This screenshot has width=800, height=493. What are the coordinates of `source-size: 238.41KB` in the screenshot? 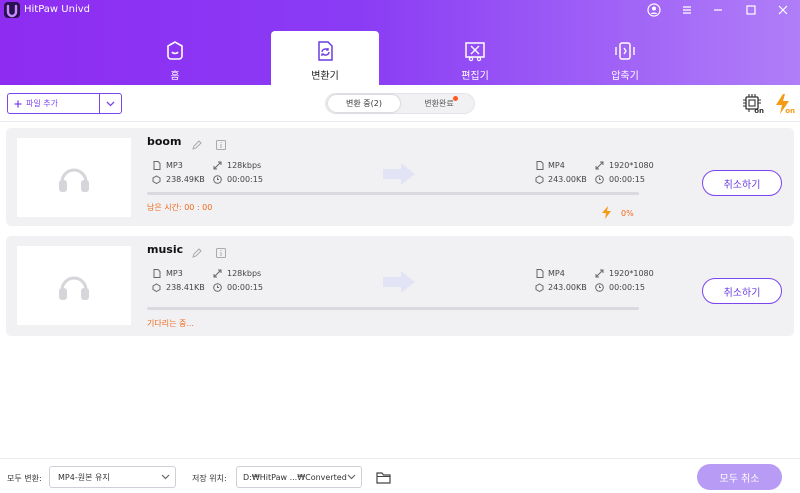 It's located at (185, 287).